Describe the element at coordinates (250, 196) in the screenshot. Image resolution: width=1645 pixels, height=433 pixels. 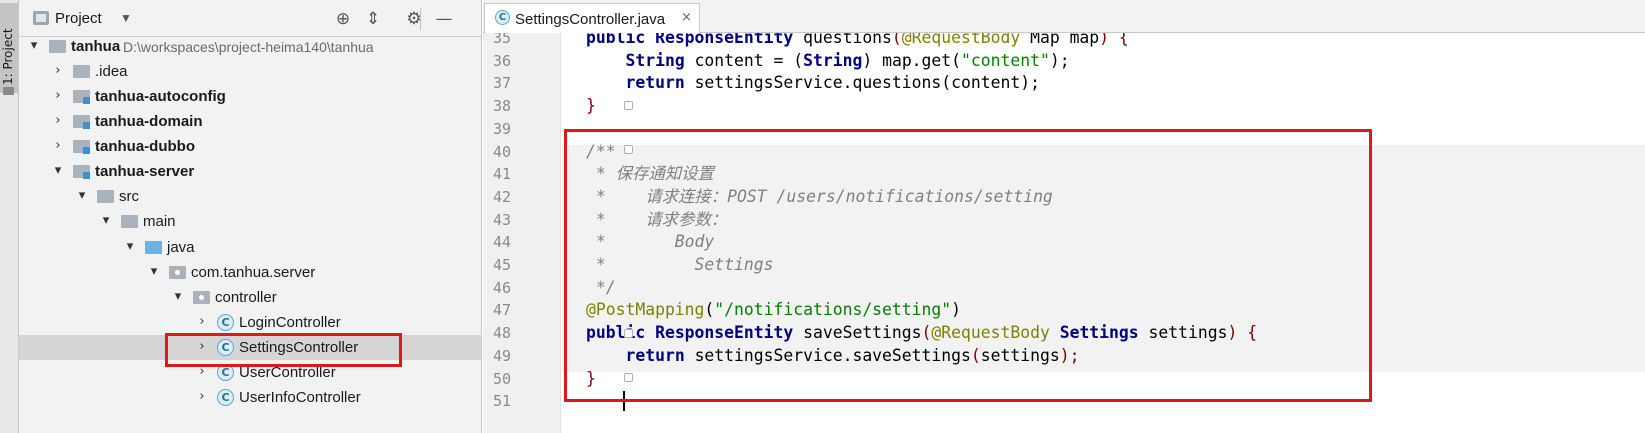
I see `tree-item-src: ▾ src` at that location.